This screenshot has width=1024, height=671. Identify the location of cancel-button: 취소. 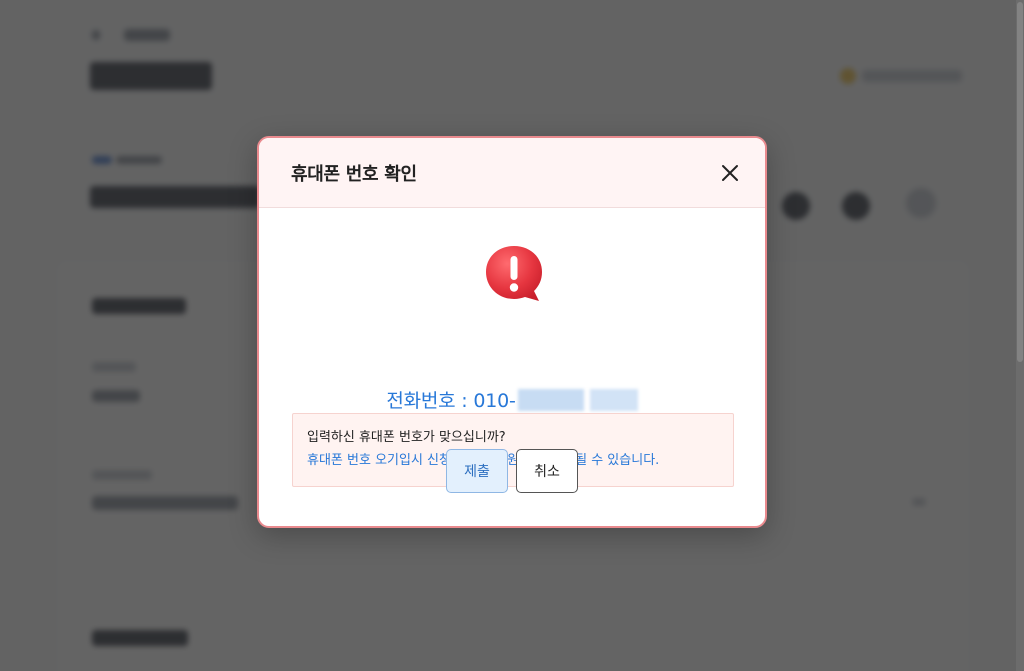
(547, 471).